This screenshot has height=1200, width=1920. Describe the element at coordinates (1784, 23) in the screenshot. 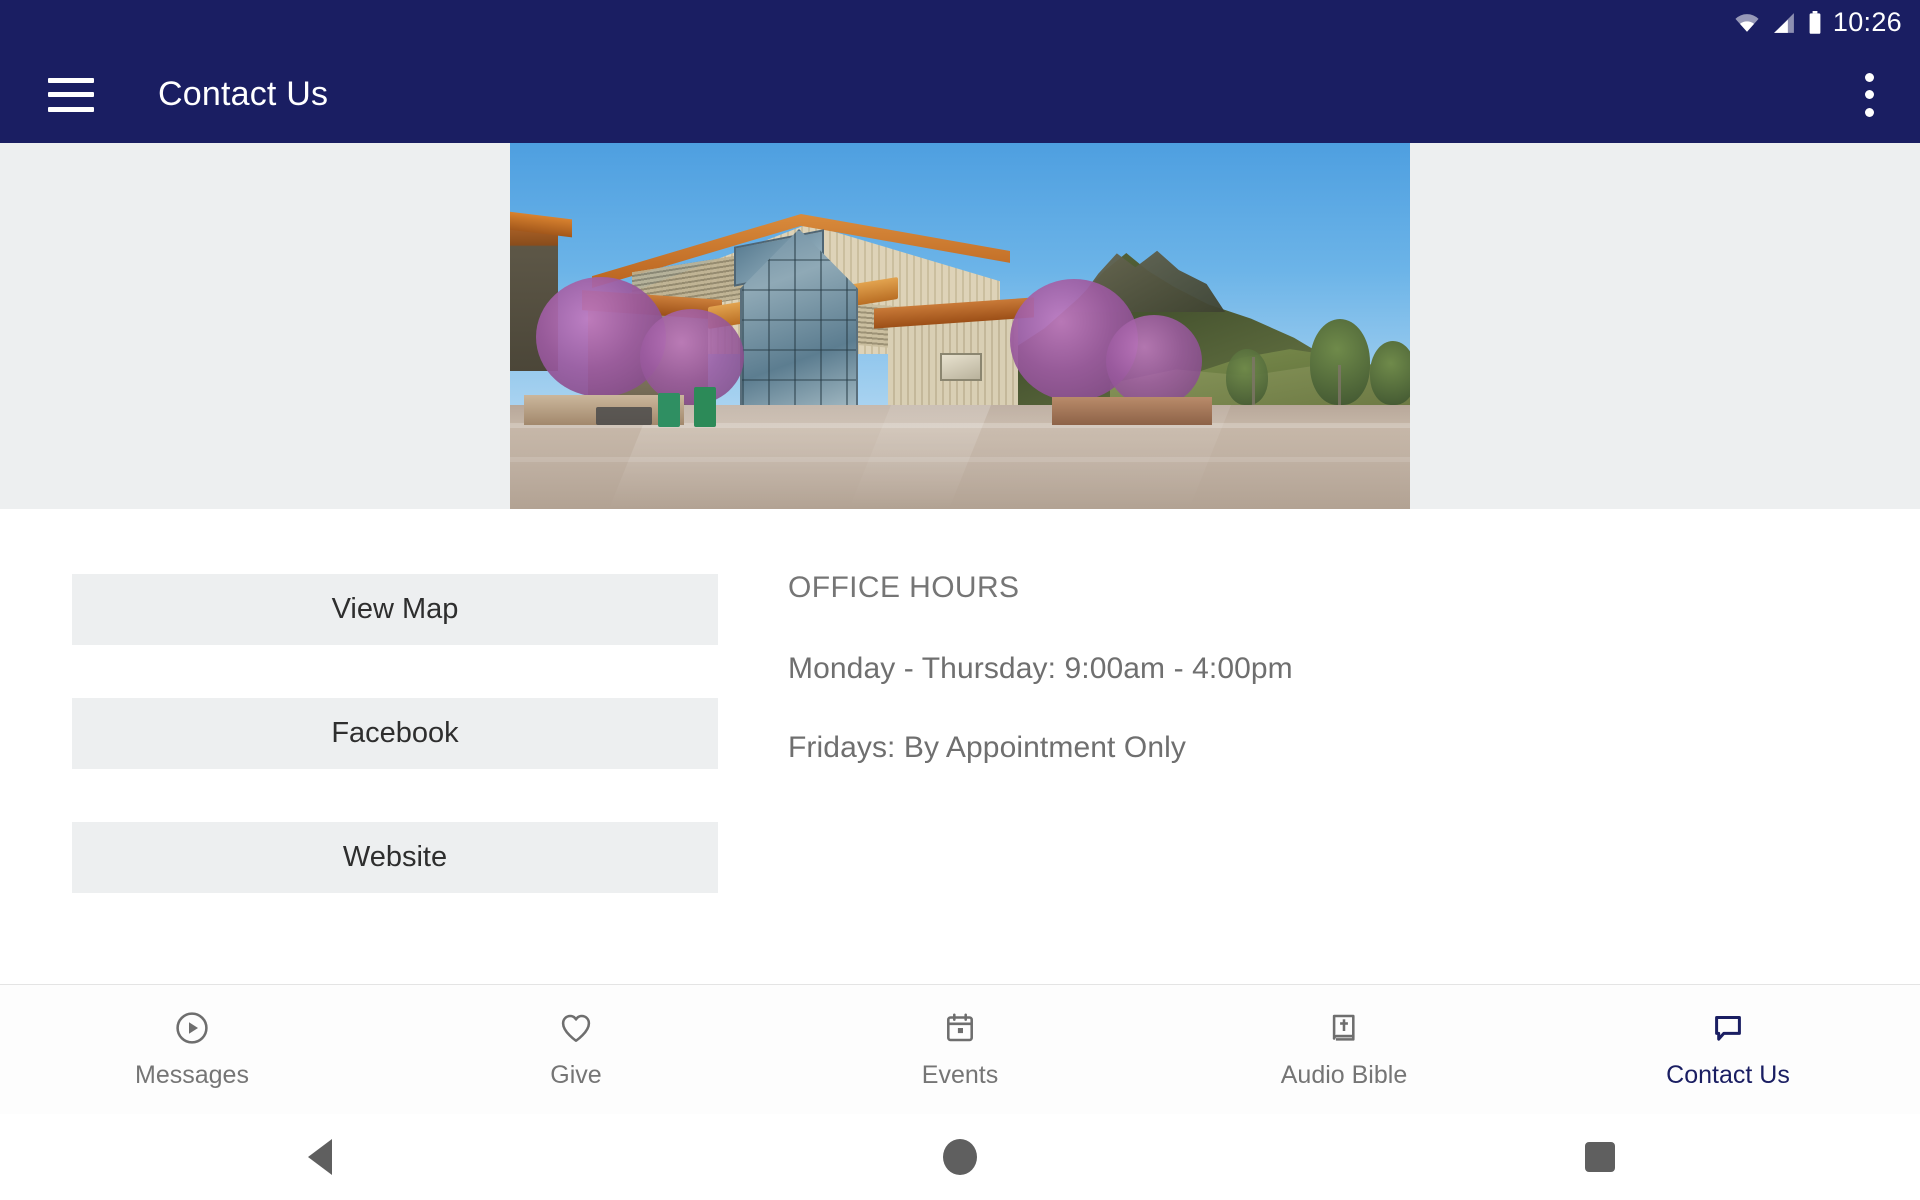

I see `cellular-signal-icon` at that location.